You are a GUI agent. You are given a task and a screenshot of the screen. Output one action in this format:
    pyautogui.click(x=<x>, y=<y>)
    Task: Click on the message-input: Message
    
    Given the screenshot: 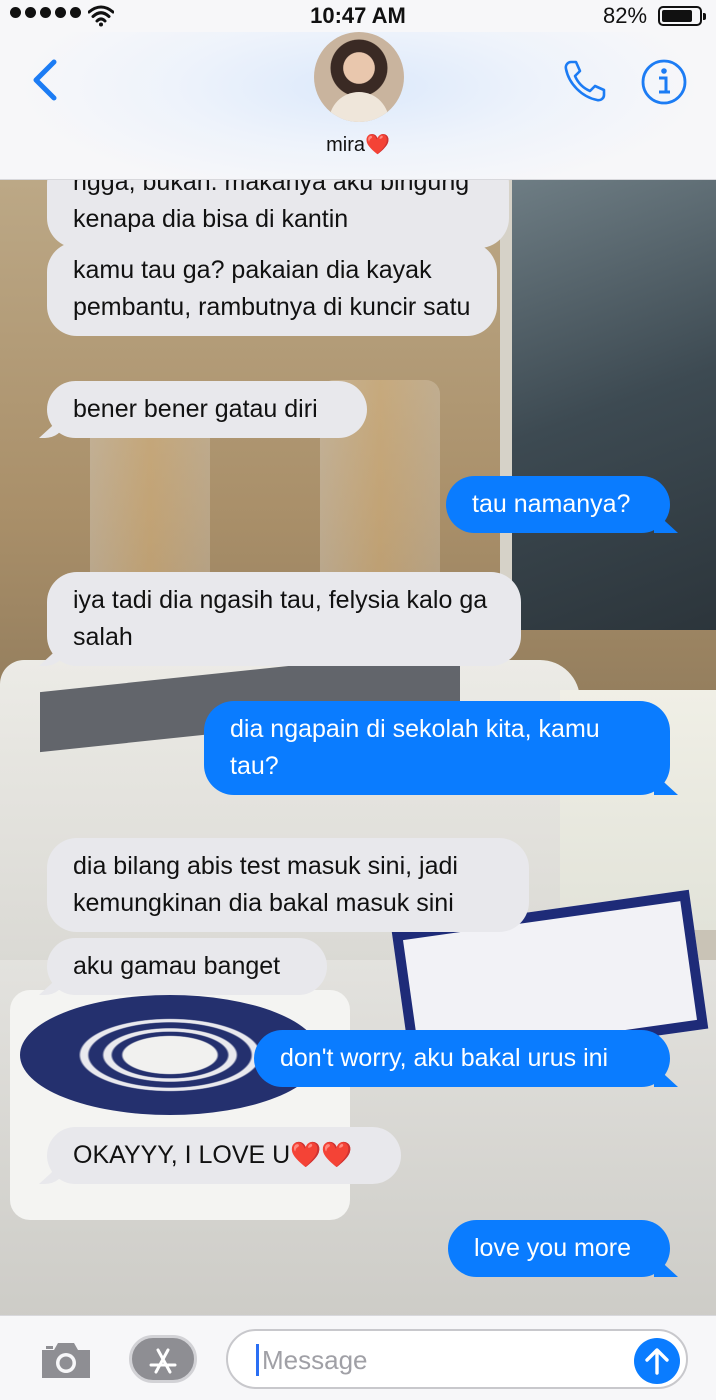 What is the action you would take?
    pyautogui.click(x=457, y=1359)
    